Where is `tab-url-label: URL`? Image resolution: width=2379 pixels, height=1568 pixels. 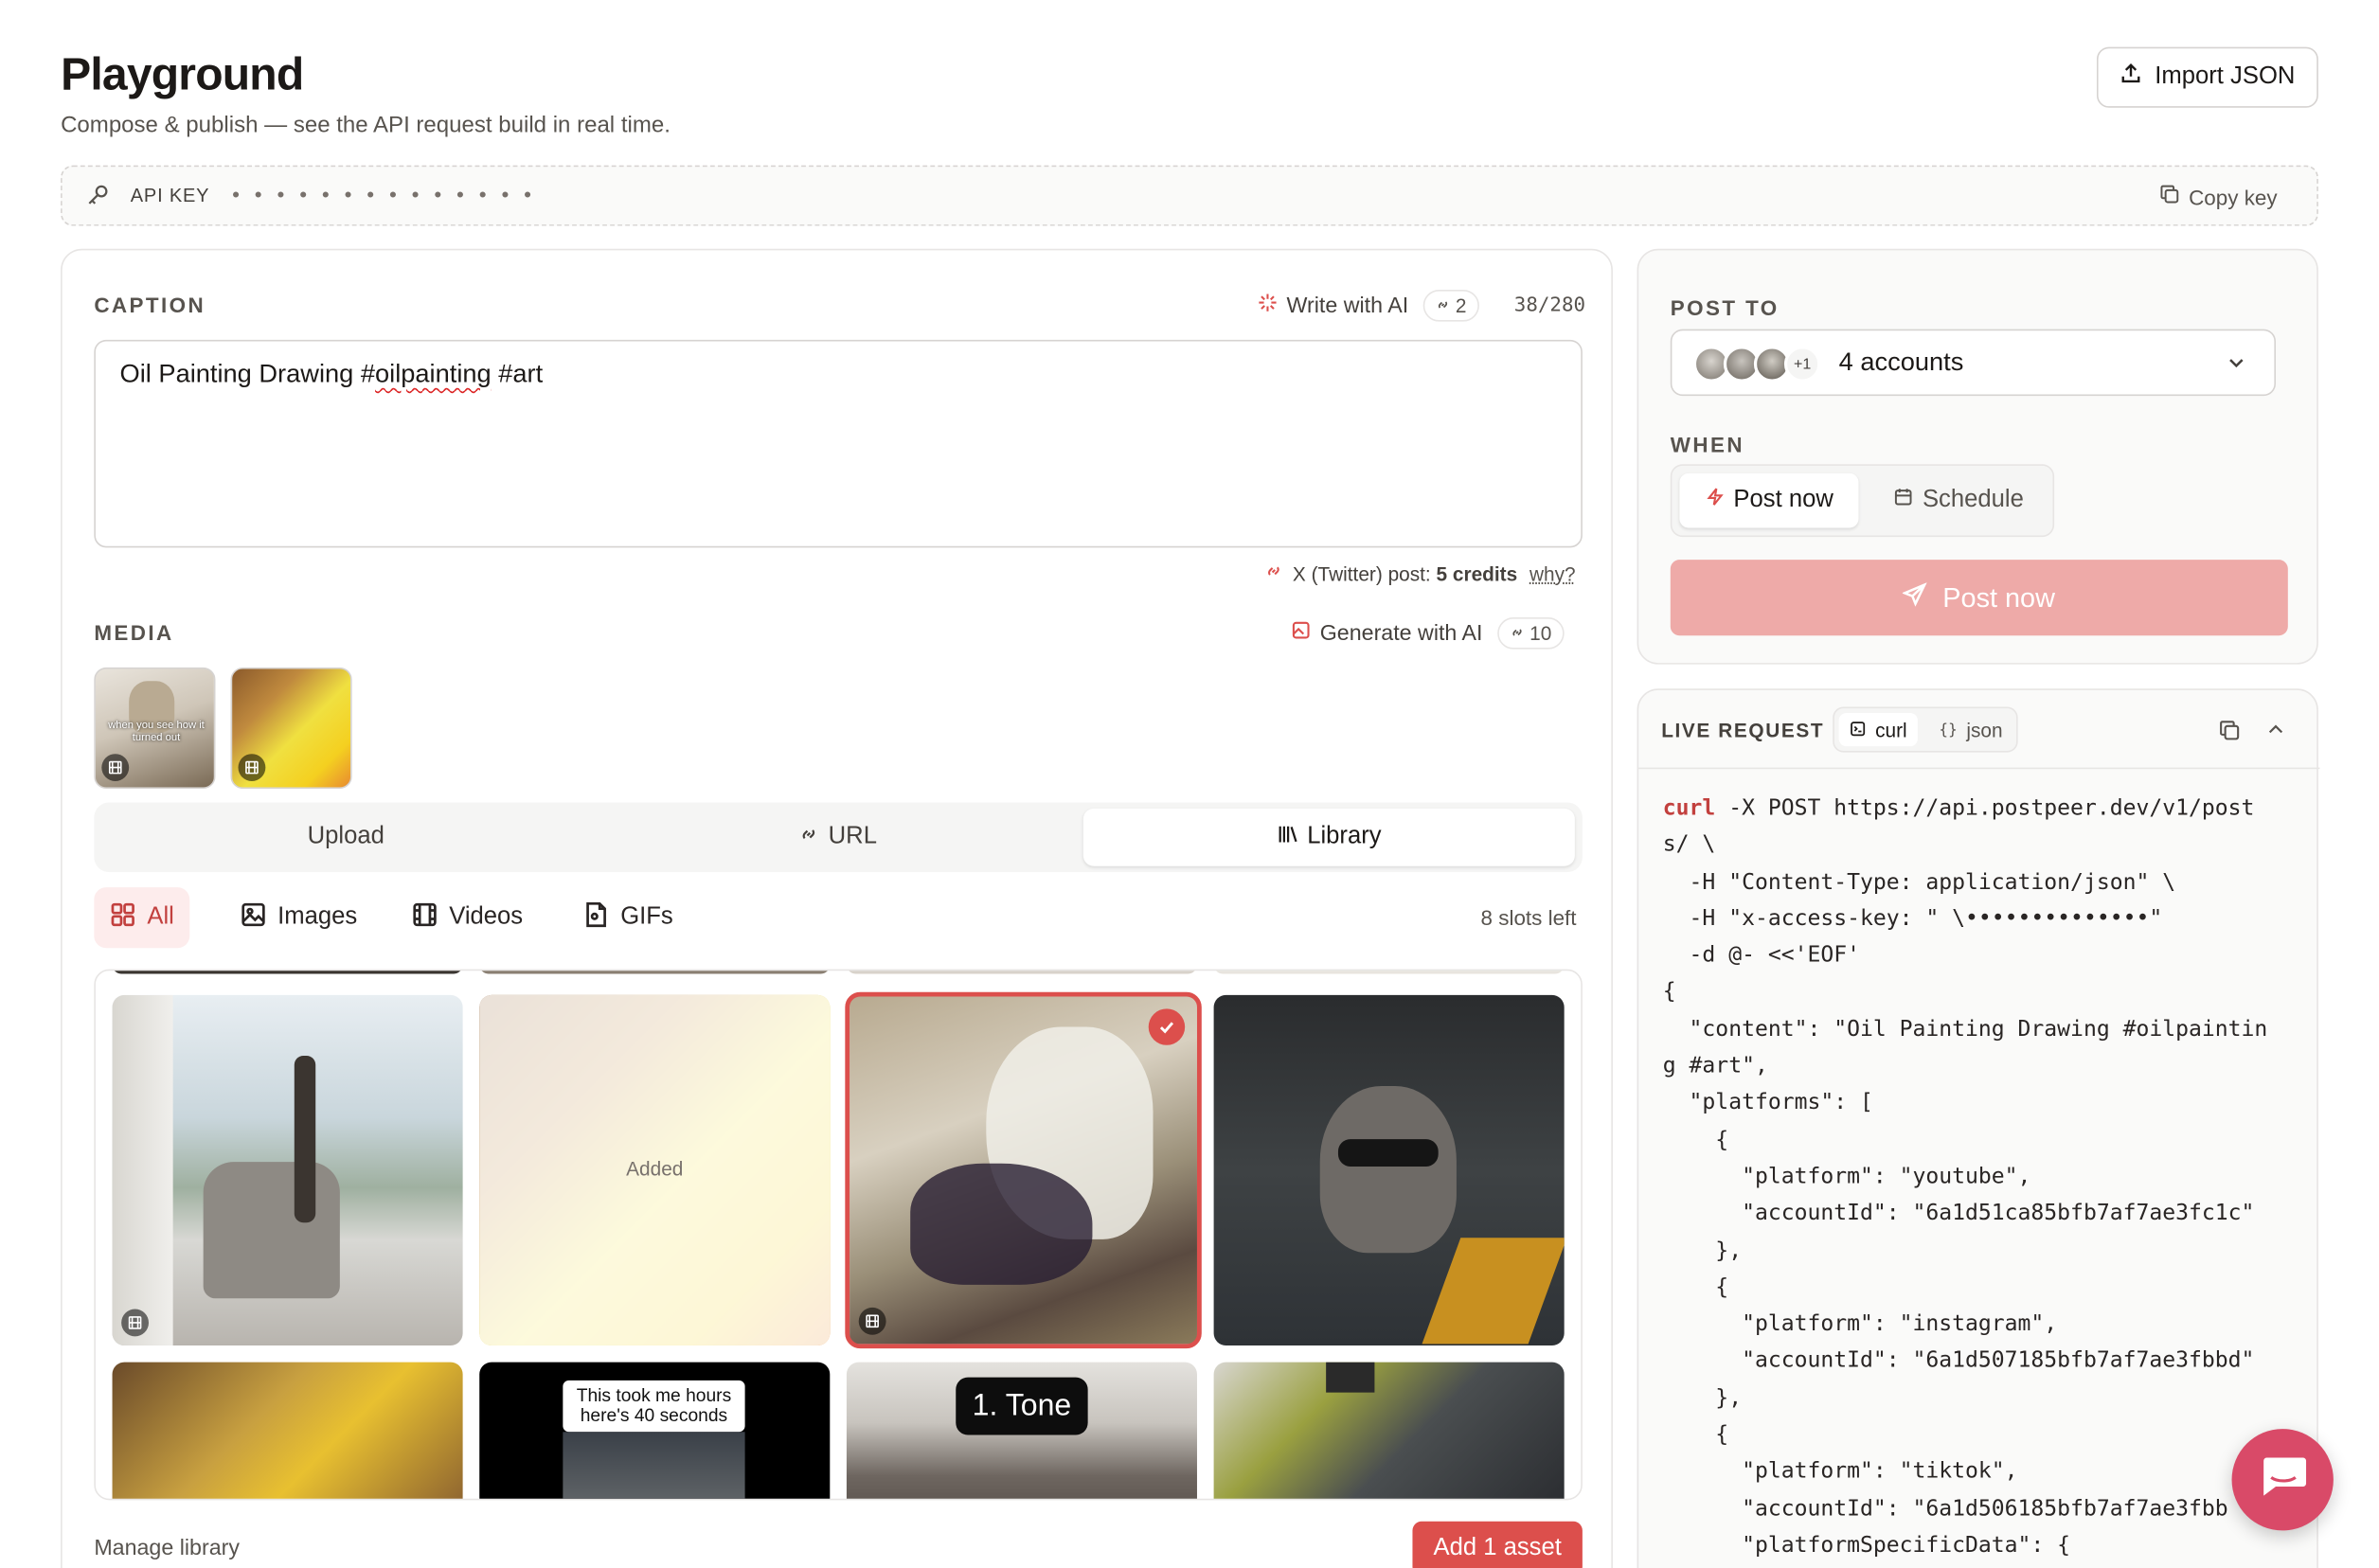 tab-url-label: URL is located at coordinates (853, 836).